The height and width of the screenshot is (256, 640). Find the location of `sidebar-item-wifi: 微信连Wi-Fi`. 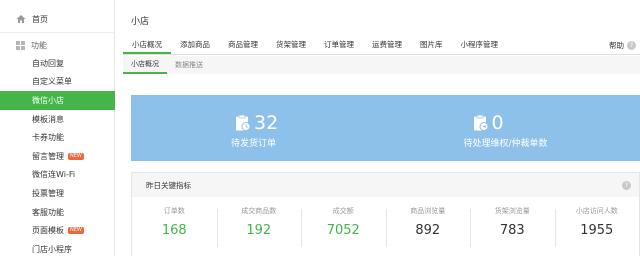

sidebar-item-wifi: 微信连Wi-Fi is located at coordinates (57, 175).